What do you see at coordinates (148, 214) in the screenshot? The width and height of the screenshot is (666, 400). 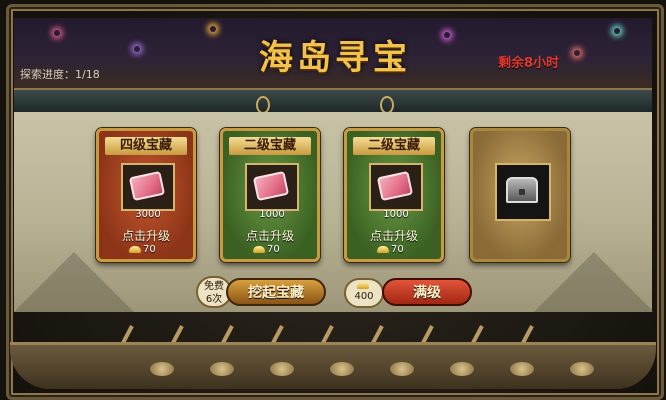 I see `item-count: 3000` at bounding box center [148, 214].